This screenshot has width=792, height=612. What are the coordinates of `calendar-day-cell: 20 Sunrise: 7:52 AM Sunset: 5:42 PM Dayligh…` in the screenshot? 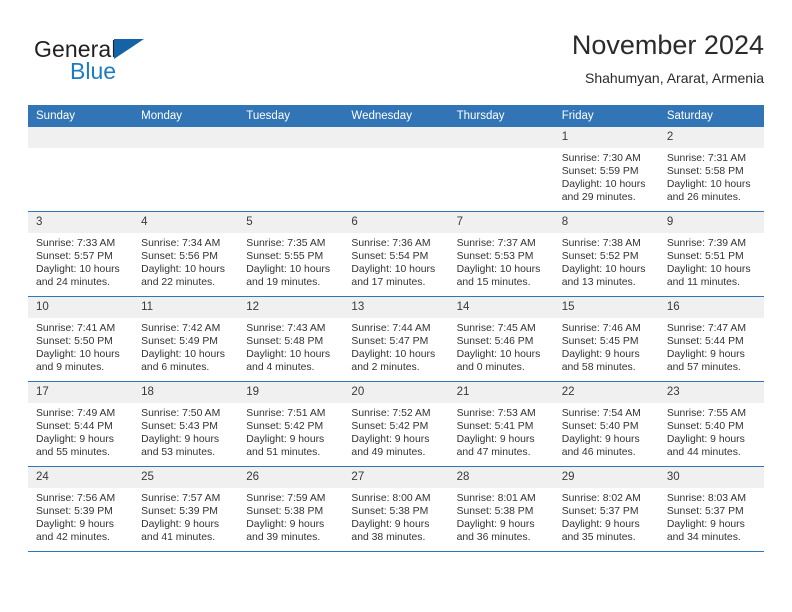 It's located at (396, 424).